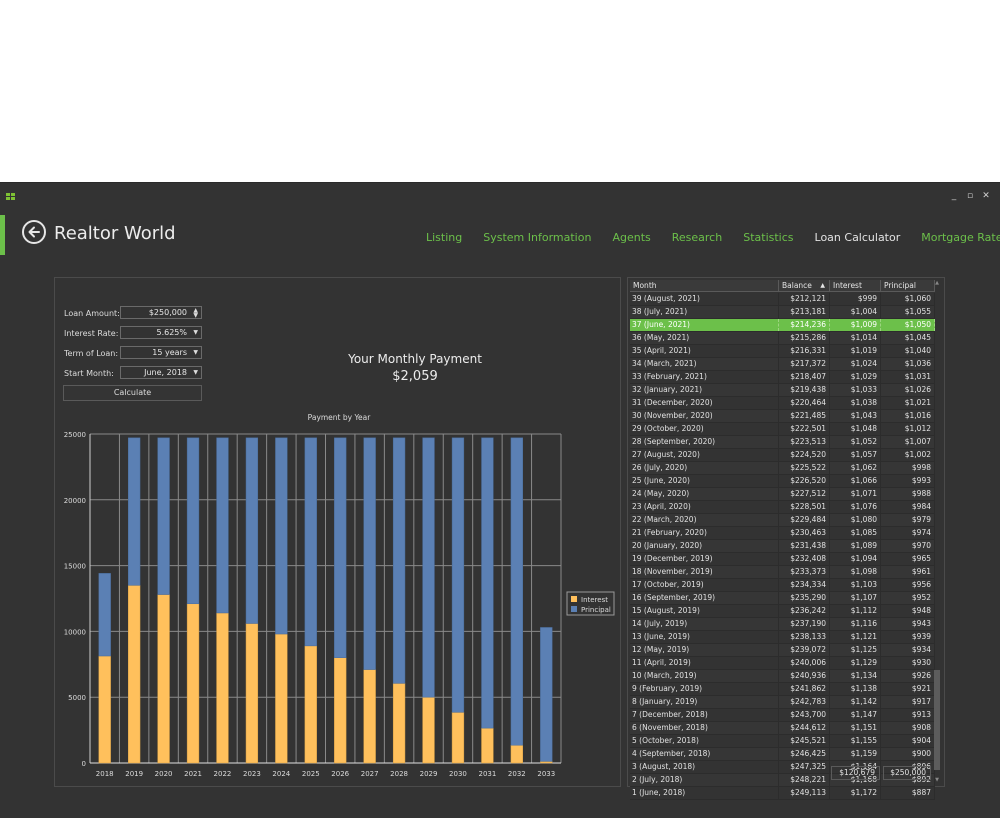 The width and height of the screenshot is (1000, 818). I want to click on table-row: 10 (March, 2019) $240,936 $1,134 $926, so click(782, 676).